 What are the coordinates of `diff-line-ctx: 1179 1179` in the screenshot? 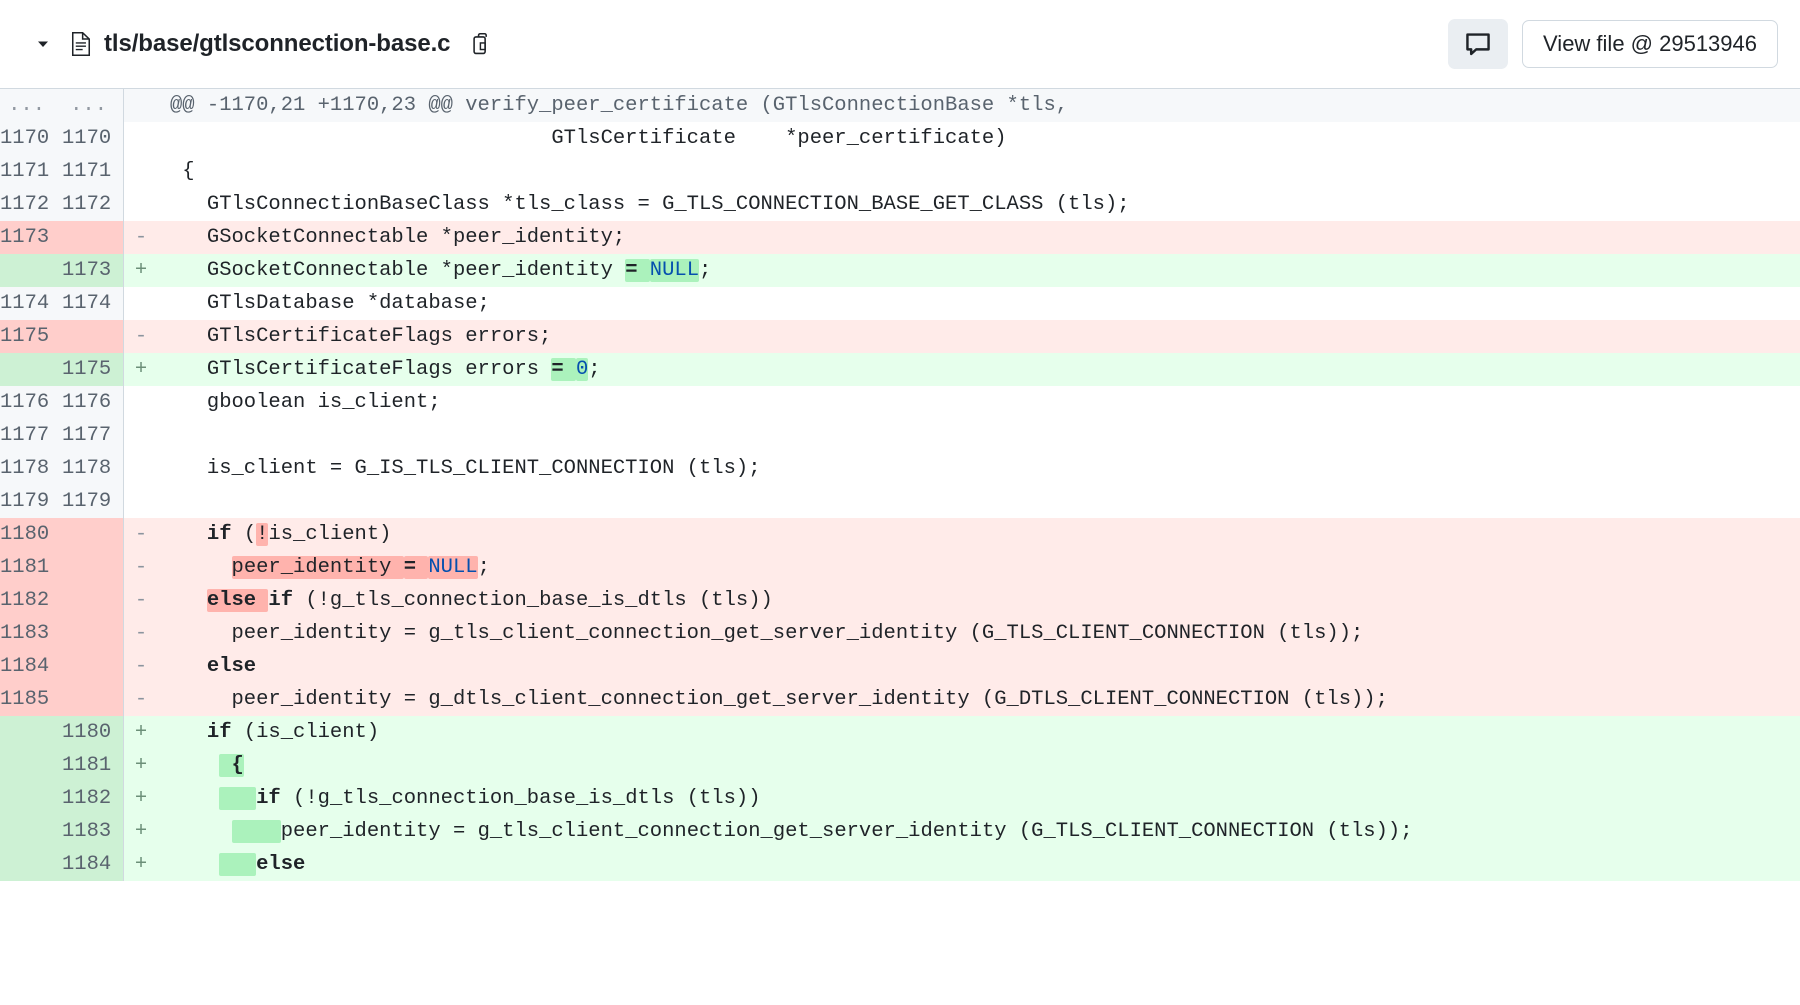 It's located at (900, 501).